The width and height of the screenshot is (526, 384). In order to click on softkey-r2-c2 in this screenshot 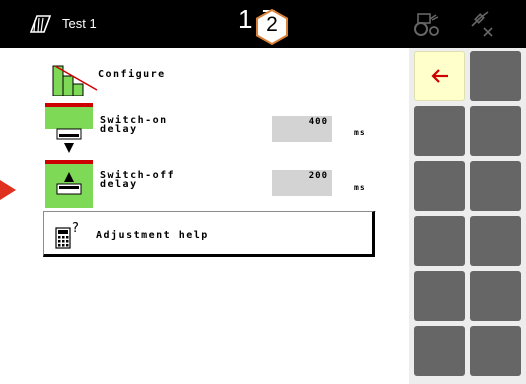, I will do `click(495, 131)`.